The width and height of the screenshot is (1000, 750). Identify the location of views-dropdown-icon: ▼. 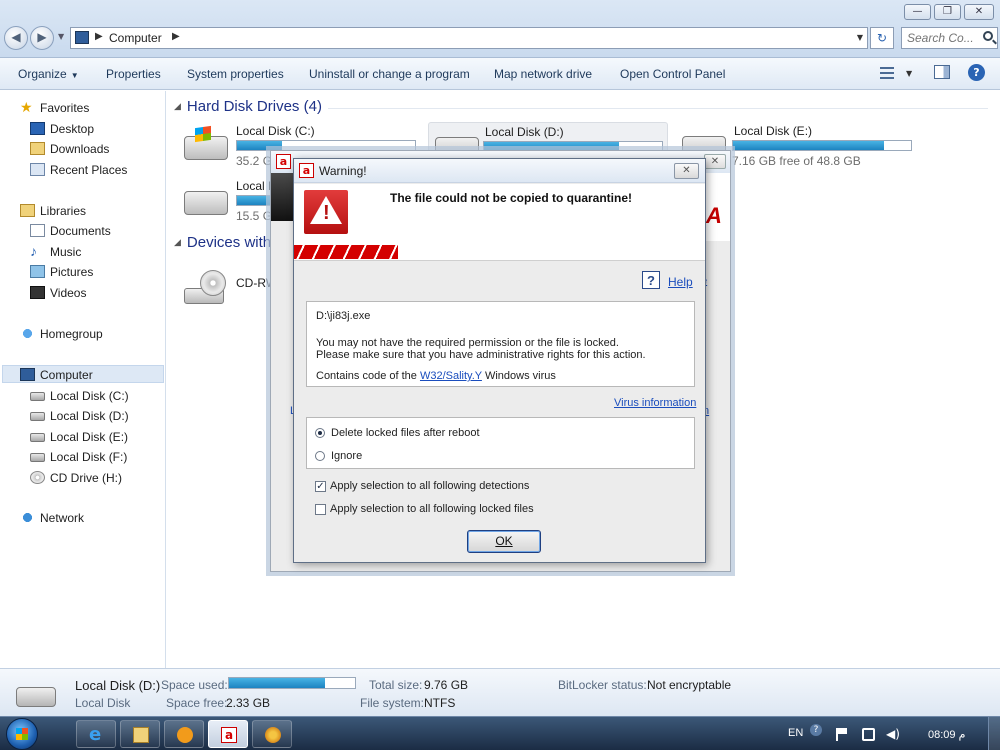
(909, 73).